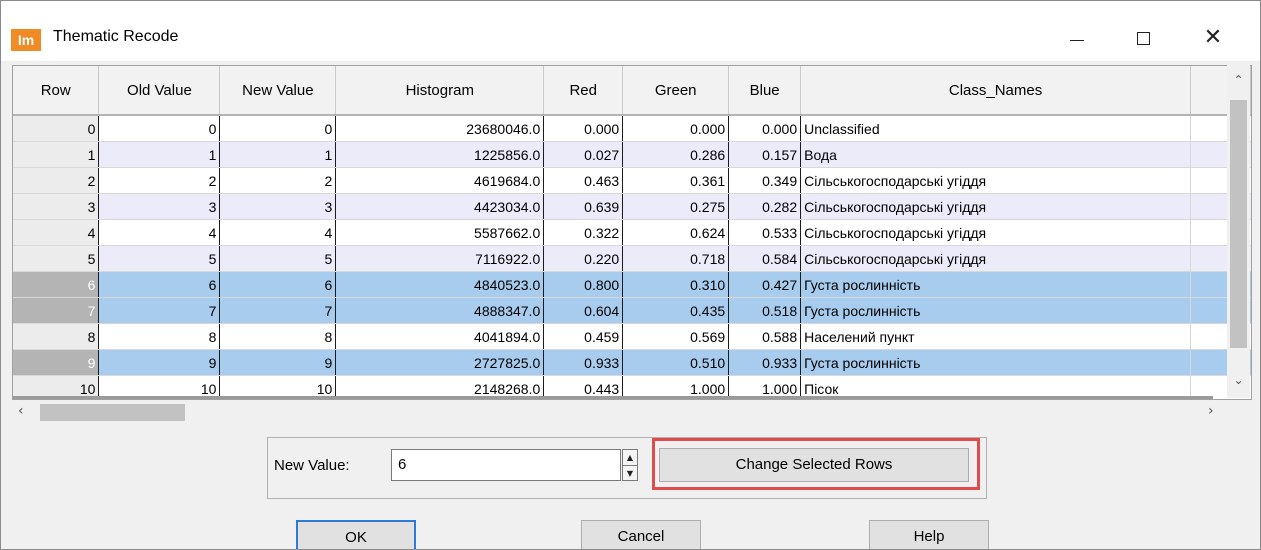 The width and height of the screenshot is (1261, 550). I want to click on table-row: 1 1 1 1225856.0 0.027 0.286 0.157 Вода, so click(632, 154).